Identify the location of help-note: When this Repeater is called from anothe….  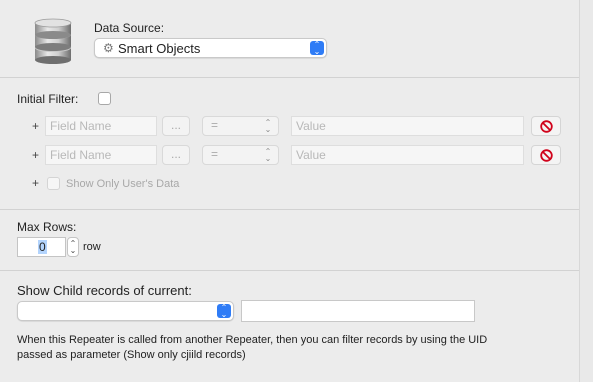
(252, 347).